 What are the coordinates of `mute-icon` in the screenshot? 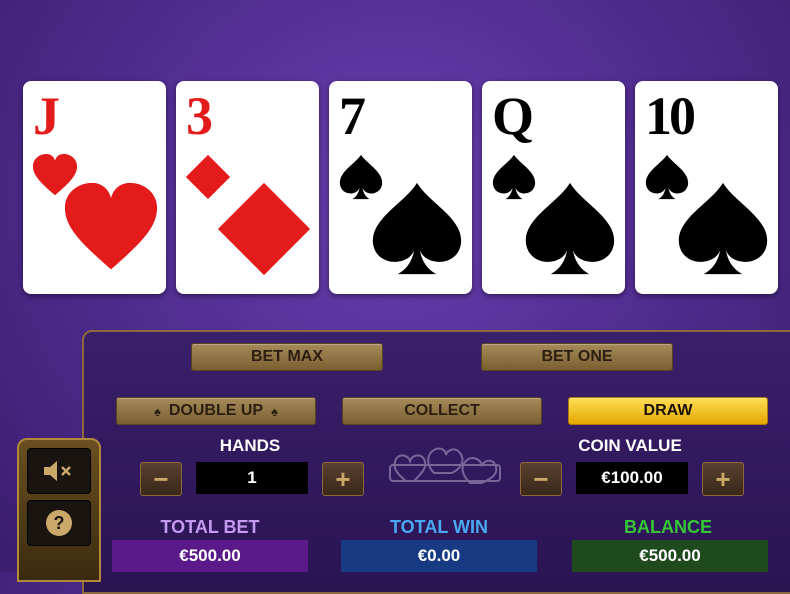 It's located at (57, 471).